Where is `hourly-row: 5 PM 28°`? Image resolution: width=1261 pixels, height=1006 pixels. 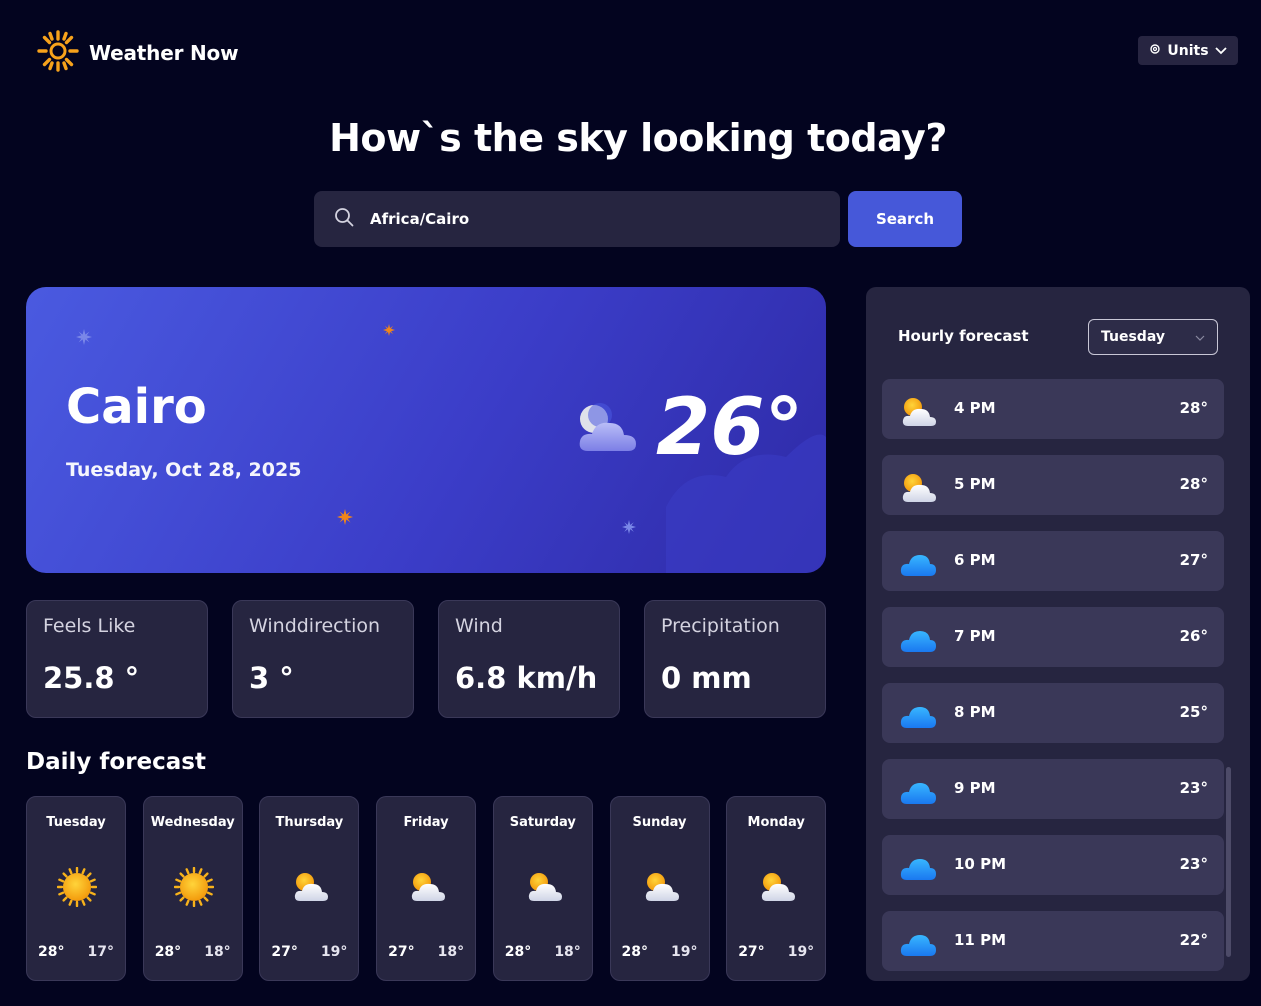 hourly-row: 5 PM 28° is located at coordinates (1053, 485).